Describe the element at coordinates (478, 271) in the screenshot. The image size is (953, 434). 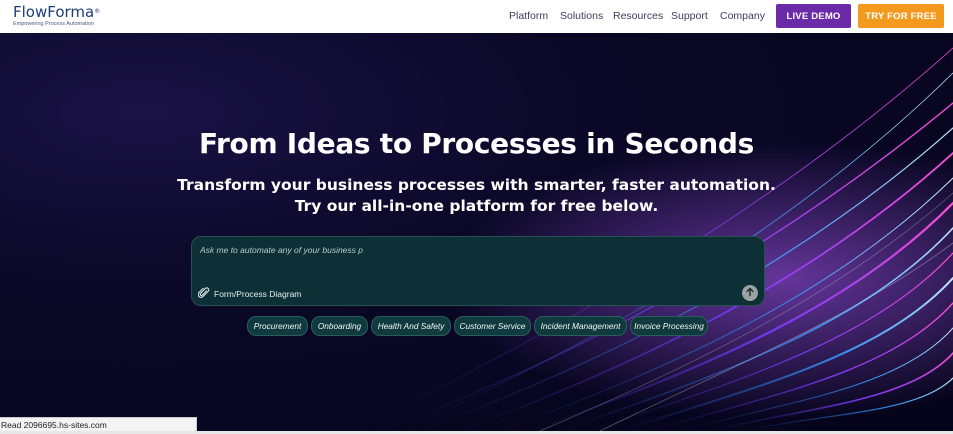
I see `ai-prompt-box: Form/Process Diagram` at that location.